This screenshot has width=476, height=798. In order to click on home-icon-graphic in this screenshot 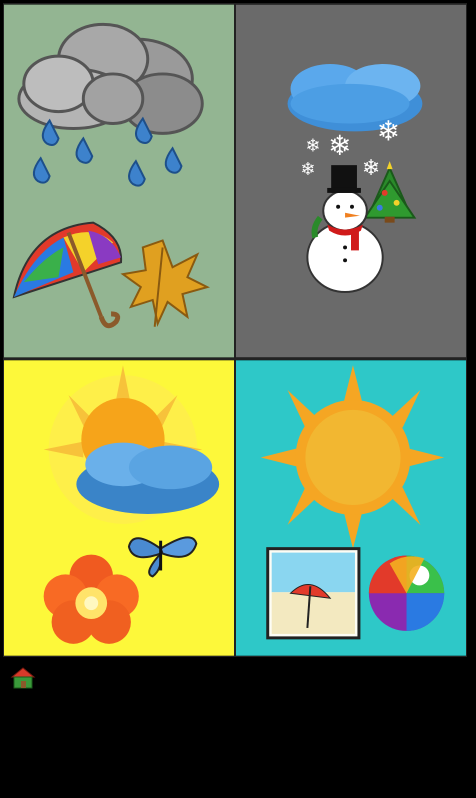, I will do `click(23, 678)`.